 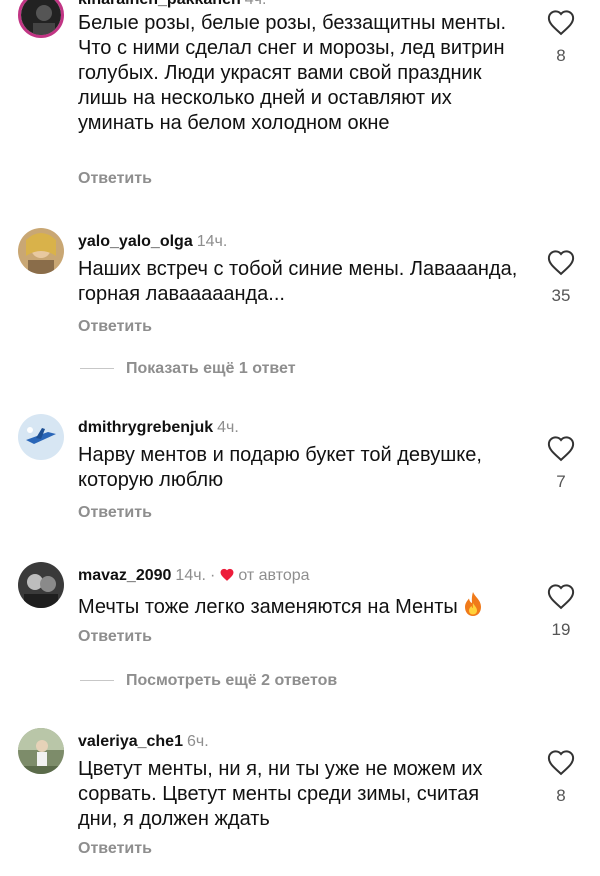 I want to click on comment-header: valeriya_che1 6ч., so click(x=143, y=742).